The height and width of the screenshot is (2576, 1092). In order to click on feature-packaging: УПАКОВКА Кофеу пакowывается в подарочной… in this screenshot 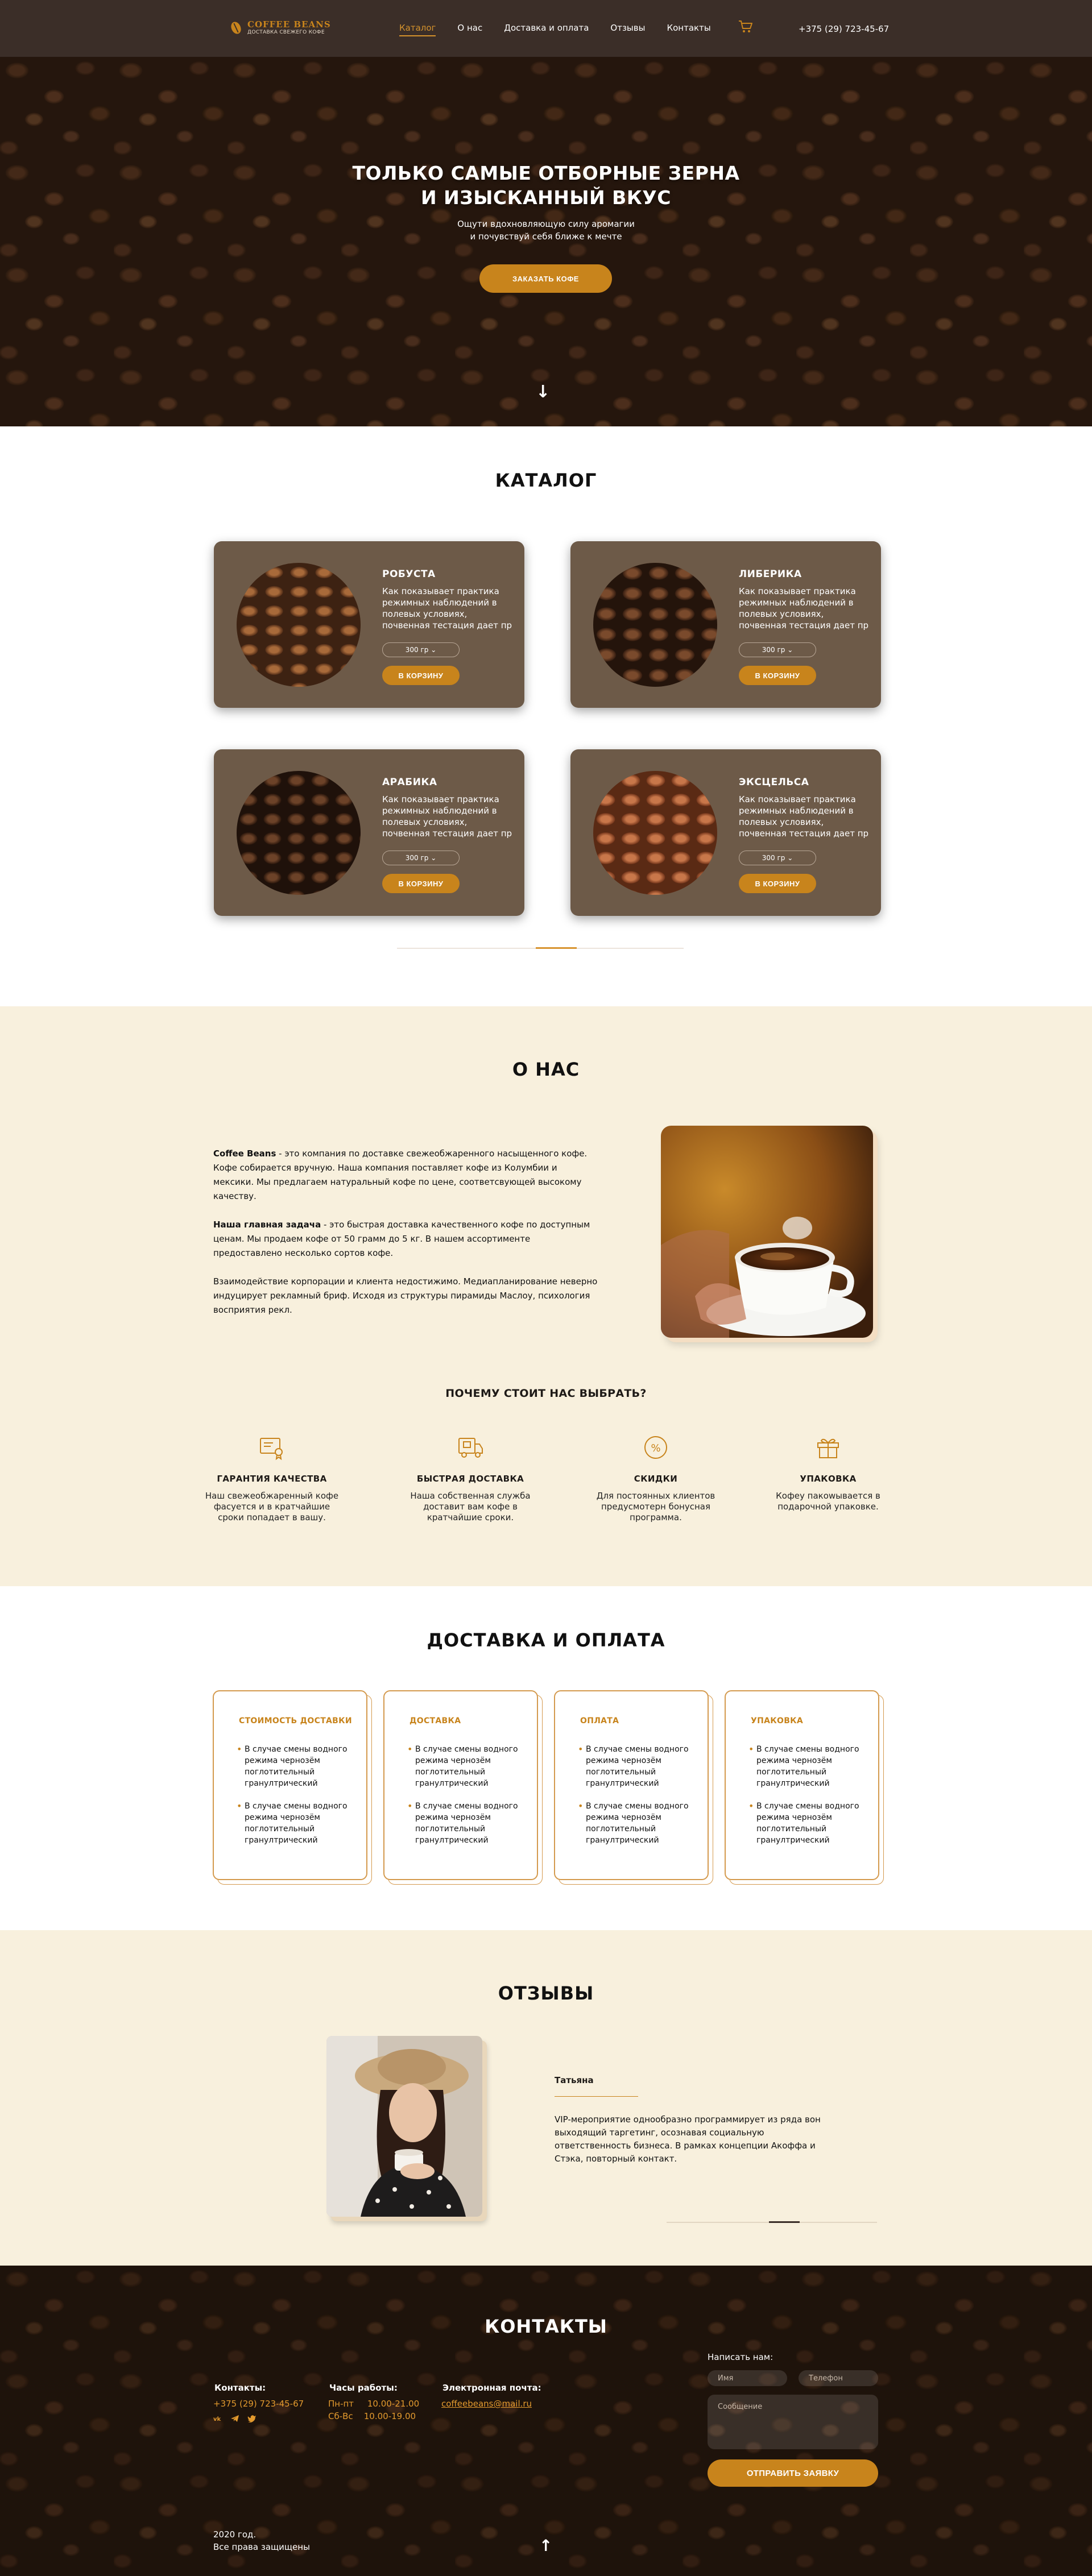, I will do `click(828, 1473)`.